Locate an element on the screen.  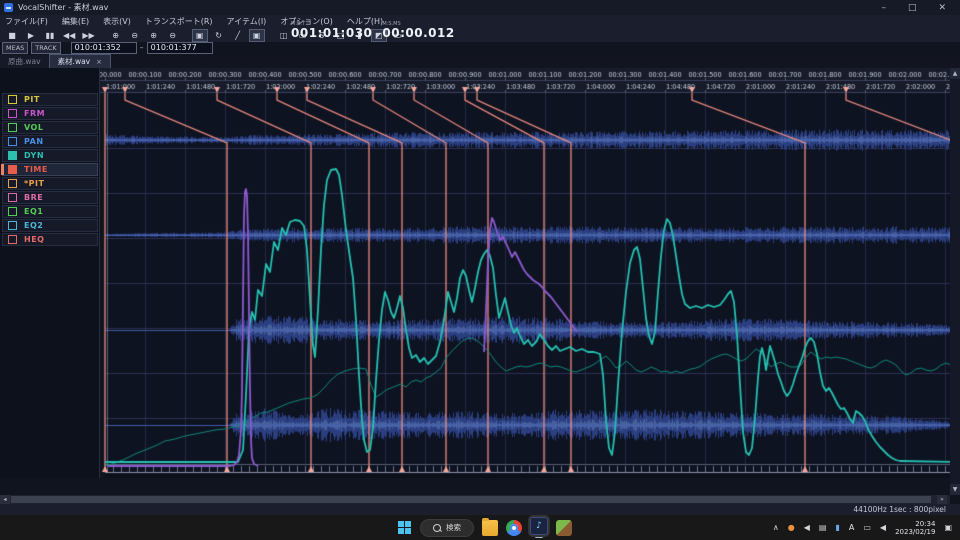
pen-tool-icon: ╱ is located at coordinates (238, 35).